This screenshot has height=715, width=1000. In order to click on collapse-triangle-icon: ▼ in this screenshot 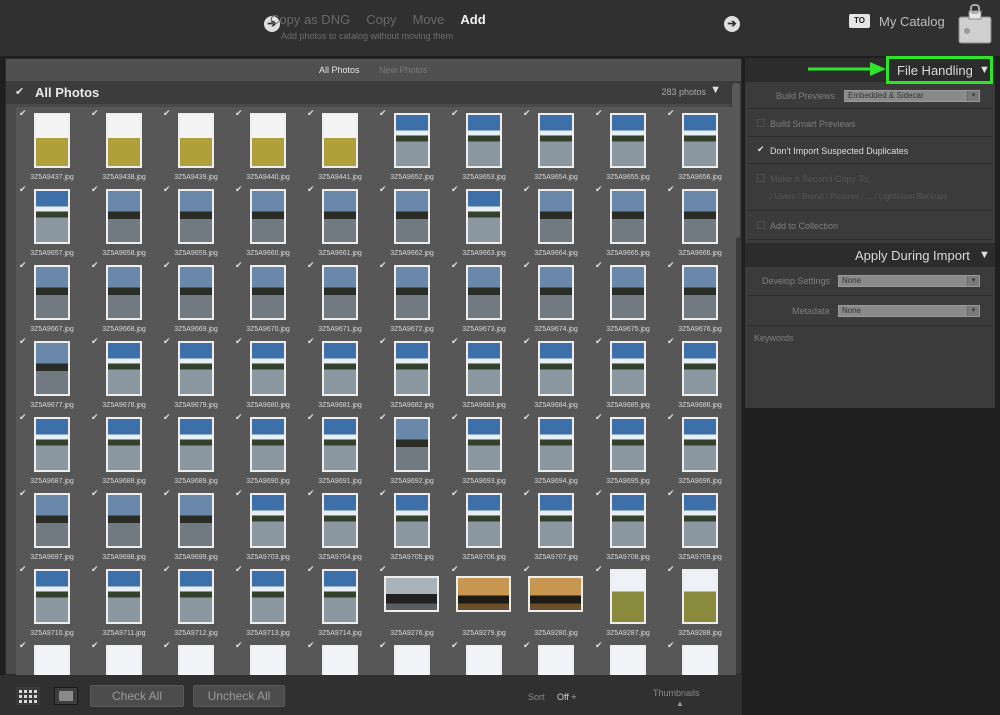, I will do `click(715, 90)`.